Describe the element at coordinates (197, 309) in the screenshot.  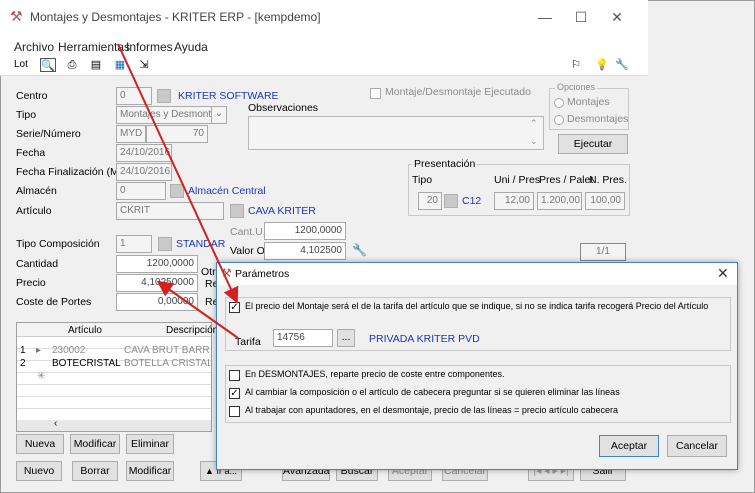
I see `arrow-tarifa-to-precio` at that location.